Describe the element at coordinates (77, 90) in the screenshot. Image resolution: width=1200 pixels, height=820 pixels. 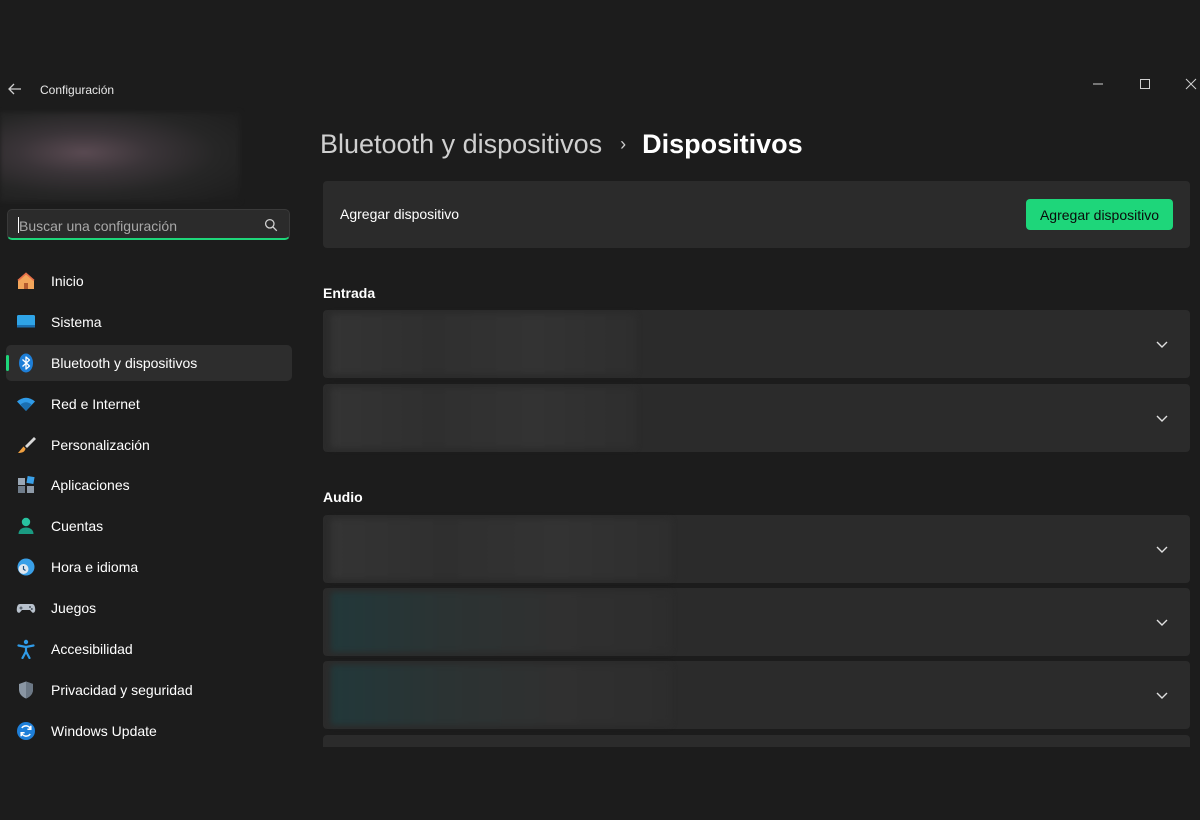
I see `app-title: Configuración` at that location.